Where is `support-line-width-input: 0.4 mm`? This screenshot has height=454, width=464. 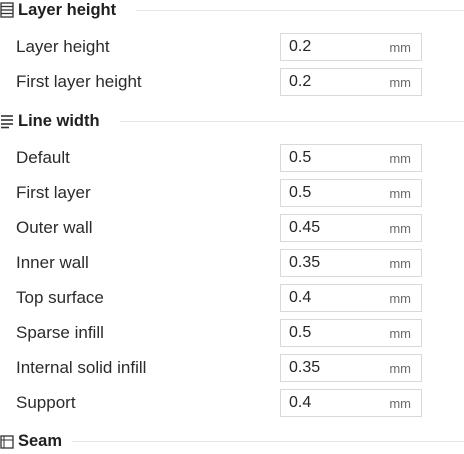 support-line-width-input: 0.4 mm is located at coordinates (351, 403).